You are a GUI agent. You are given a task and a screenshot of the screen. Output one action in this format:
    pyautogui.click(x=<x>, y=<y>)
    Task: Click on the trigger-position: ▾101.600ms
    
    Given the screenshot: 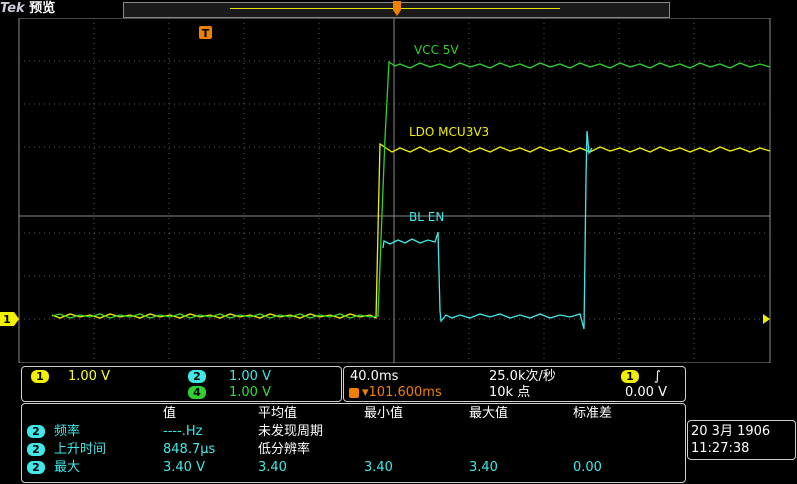 What is the action you would take?
    pyautogui.click(x=402, y=392)
    